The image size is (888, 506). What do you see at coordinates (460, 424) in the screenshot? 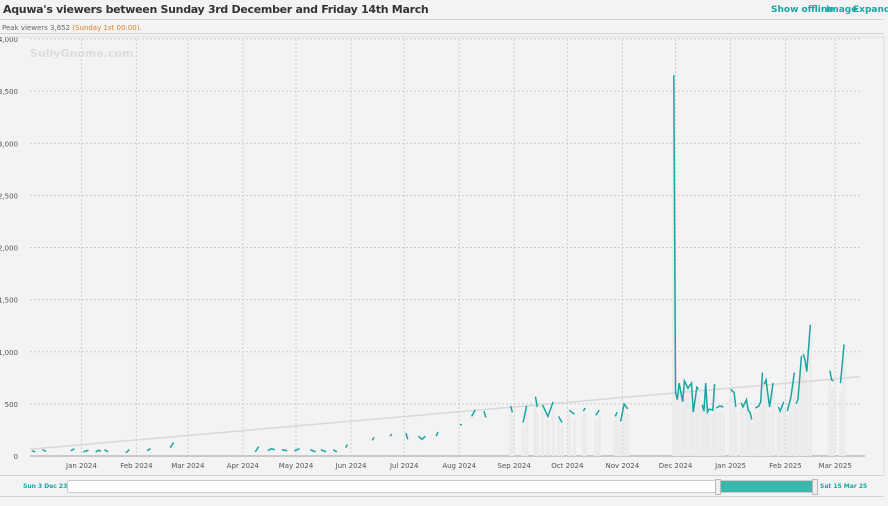
I see `viewer-point` at bounding box center [460, 424].